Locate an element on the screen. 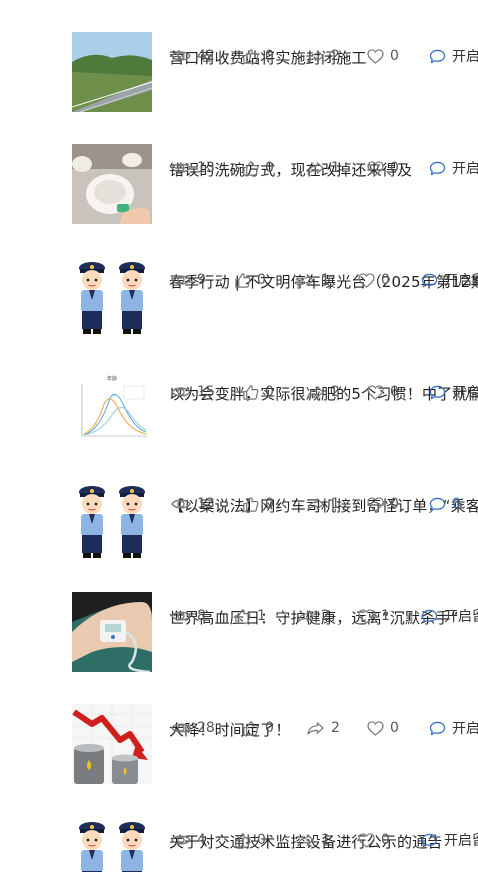 The image size is (478, 872). thumb-chart-title: 年龄 is located at coordinates (112, 378).